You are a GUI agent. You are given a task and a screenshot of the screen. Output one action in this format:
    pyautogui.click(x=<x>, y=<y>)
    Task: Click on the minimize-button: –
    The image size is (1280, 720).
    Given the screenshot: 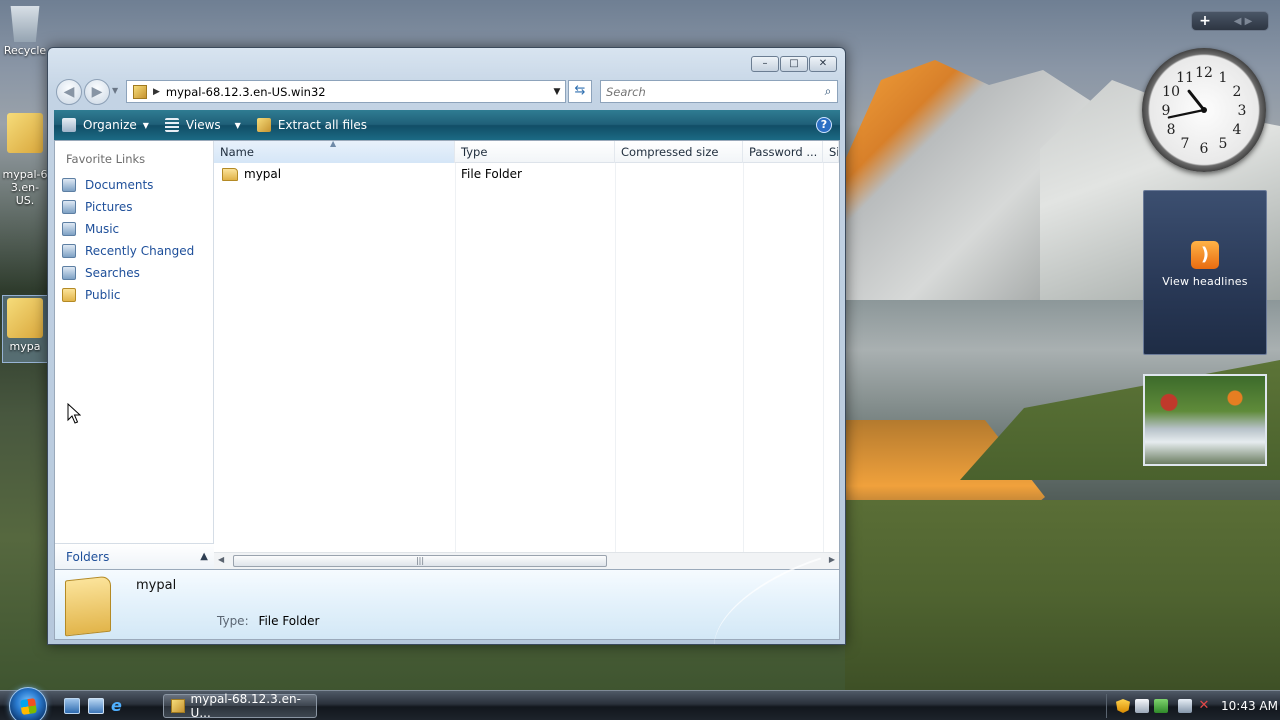 What is the action you would take?
    pyautogui.click(x=765, y=64)
    